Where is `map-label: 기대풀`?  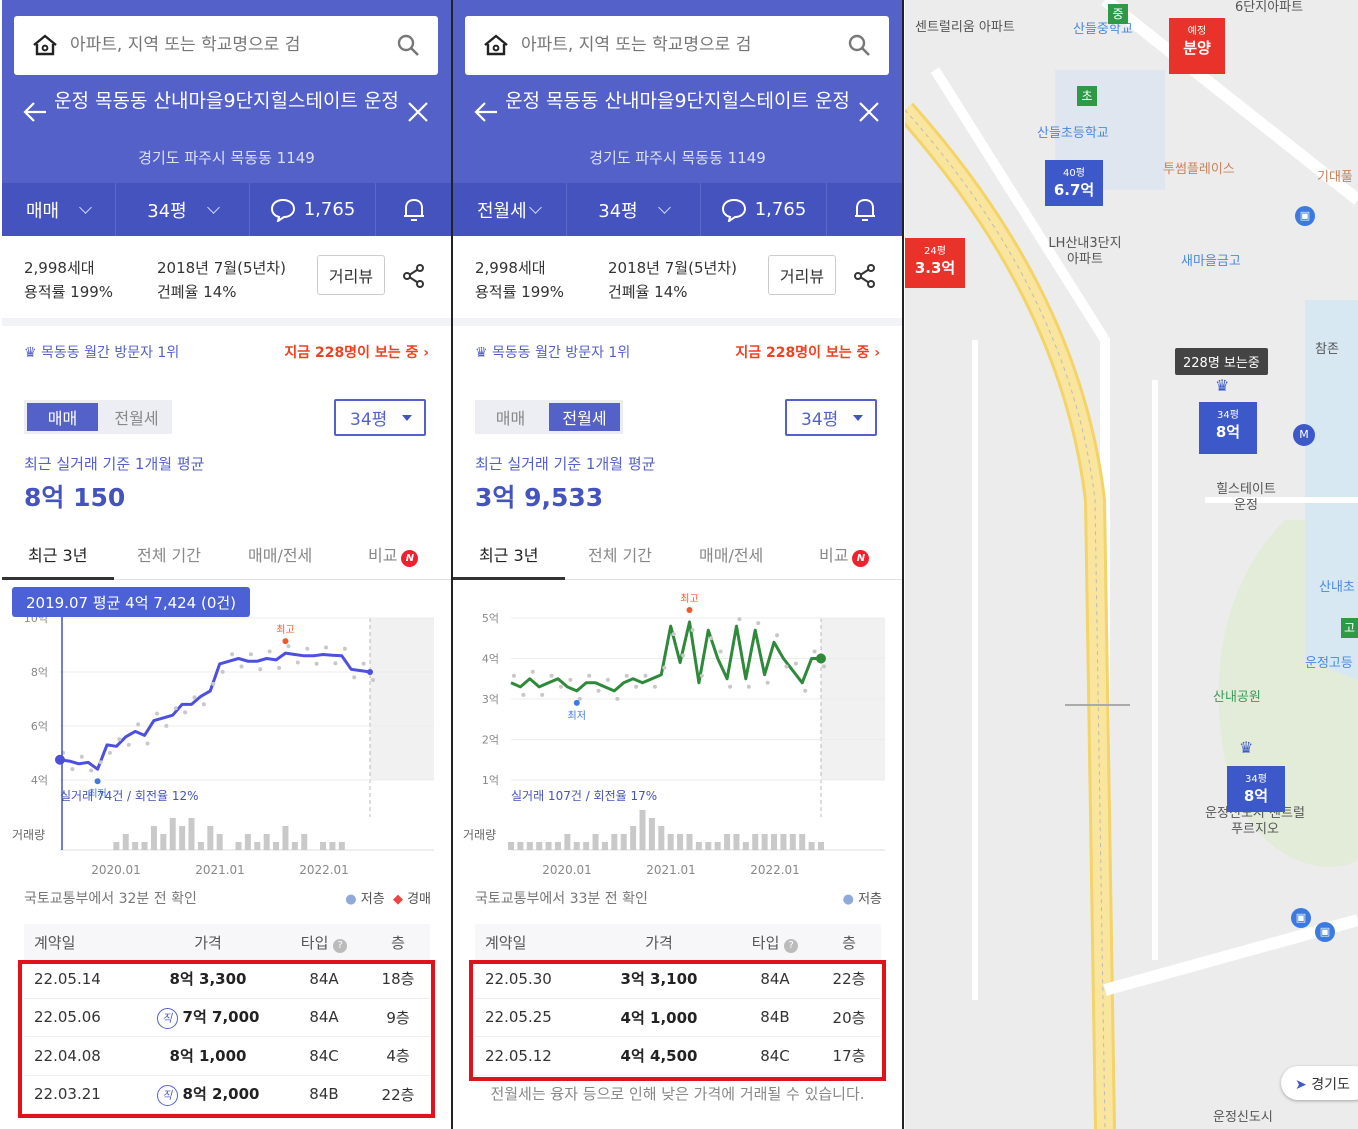
map-label: 기대풀 is located at coordinates (1335, 178).